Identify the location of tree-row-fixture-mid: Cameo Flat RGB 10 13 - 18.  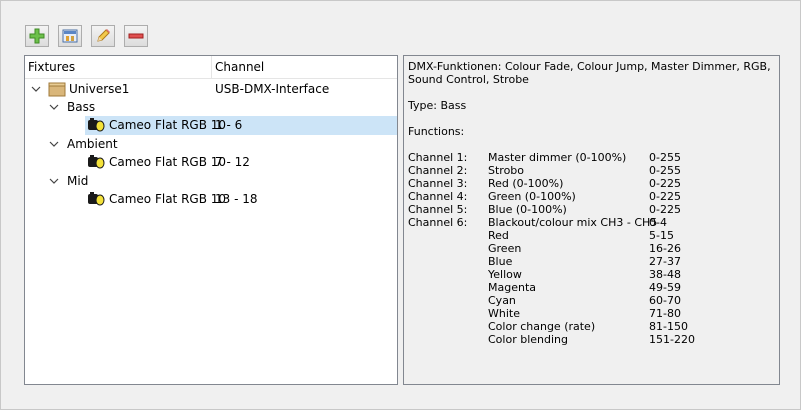
(241, 199).